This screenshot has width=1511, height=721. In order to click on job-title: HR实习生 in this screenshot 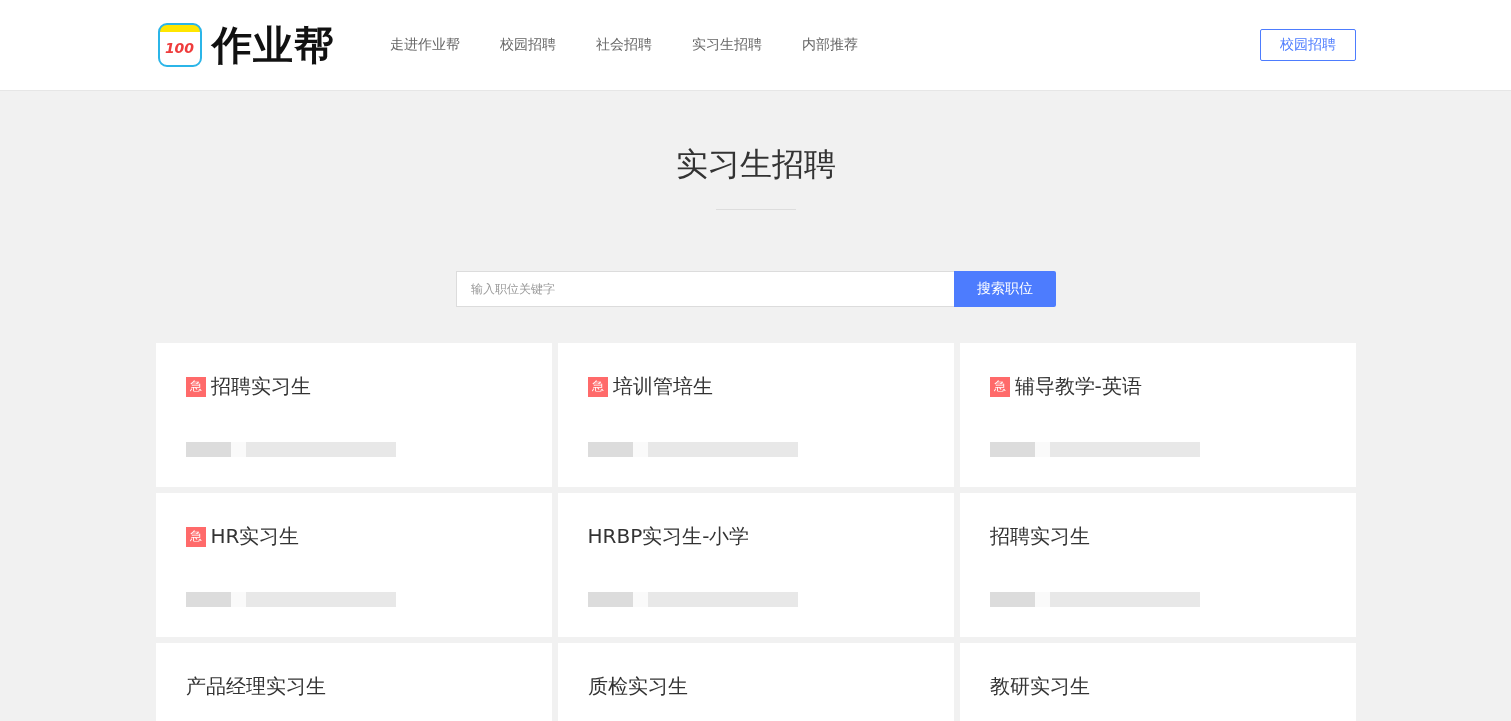, I will do `click(255, 536)`.